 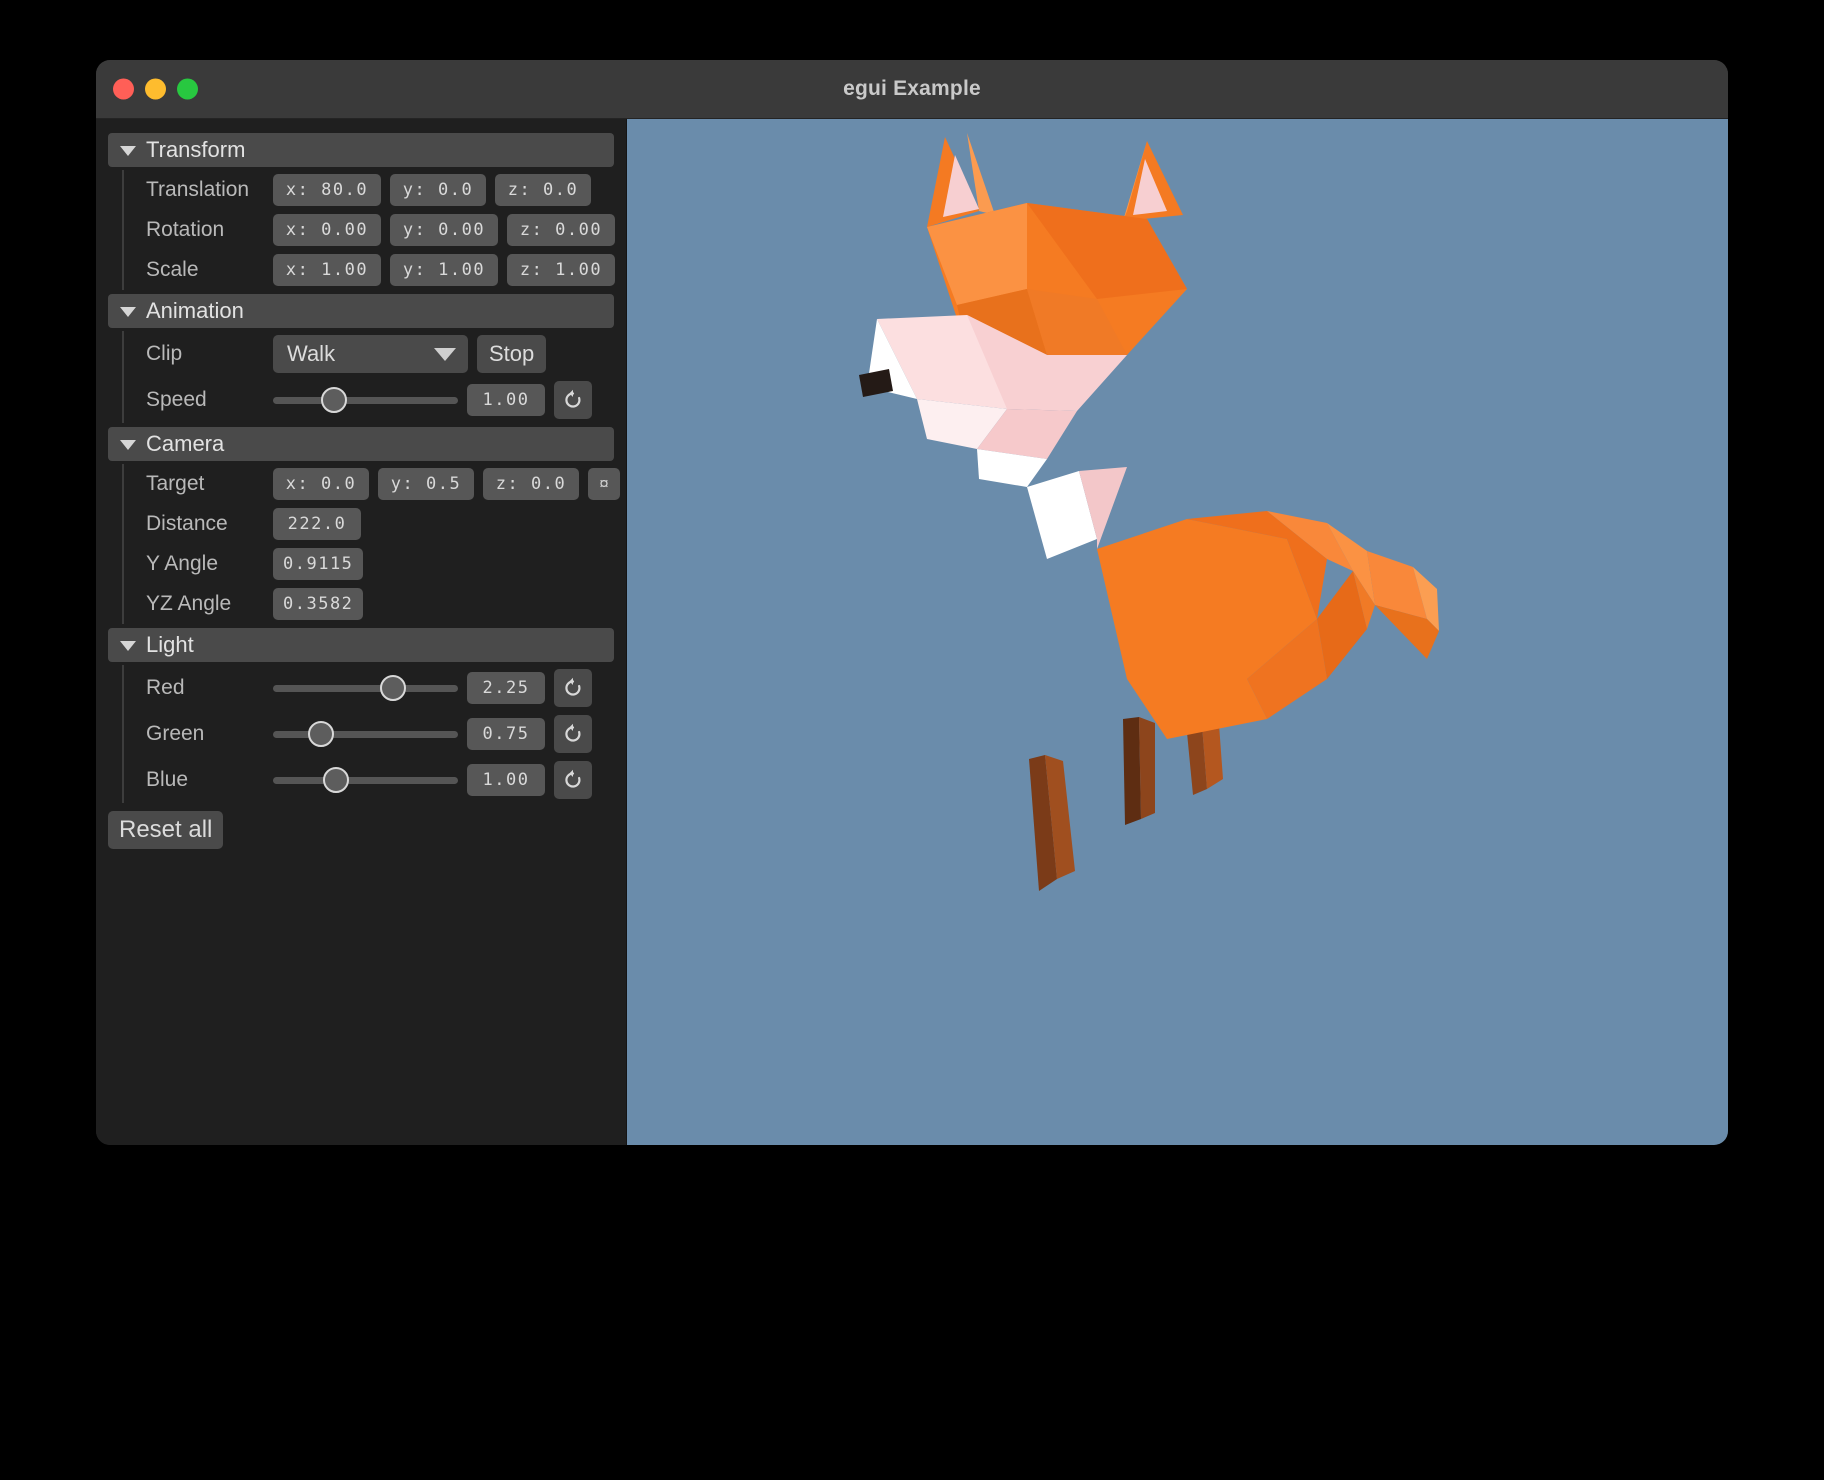 I want to click on section-title-camera: Camera, so click(x=185, y=443).